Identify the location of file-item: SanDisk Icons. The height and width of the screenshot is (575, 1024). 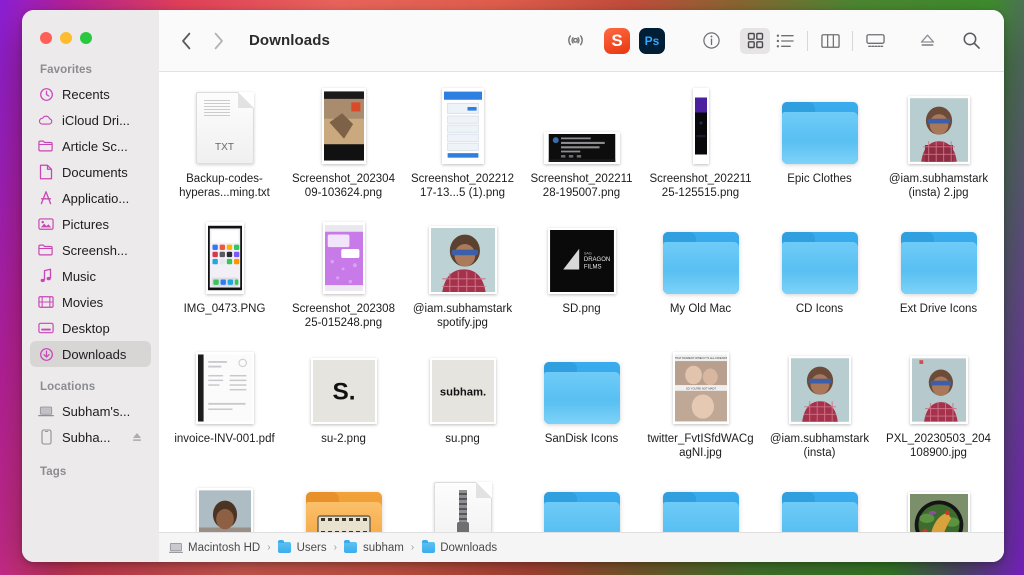
(581, 411).